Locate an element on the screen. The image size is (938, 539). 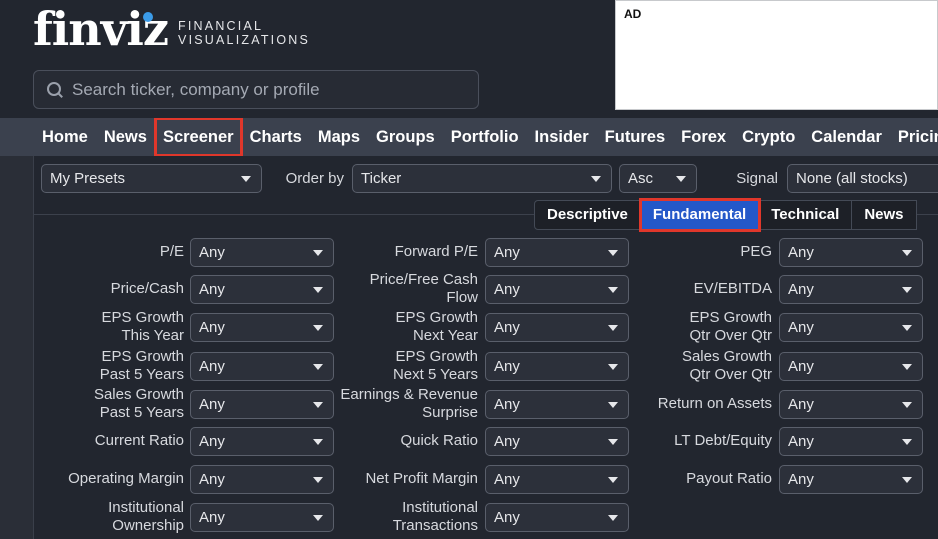
nav-item-futures: Futures is located at coordinates (635, 137).